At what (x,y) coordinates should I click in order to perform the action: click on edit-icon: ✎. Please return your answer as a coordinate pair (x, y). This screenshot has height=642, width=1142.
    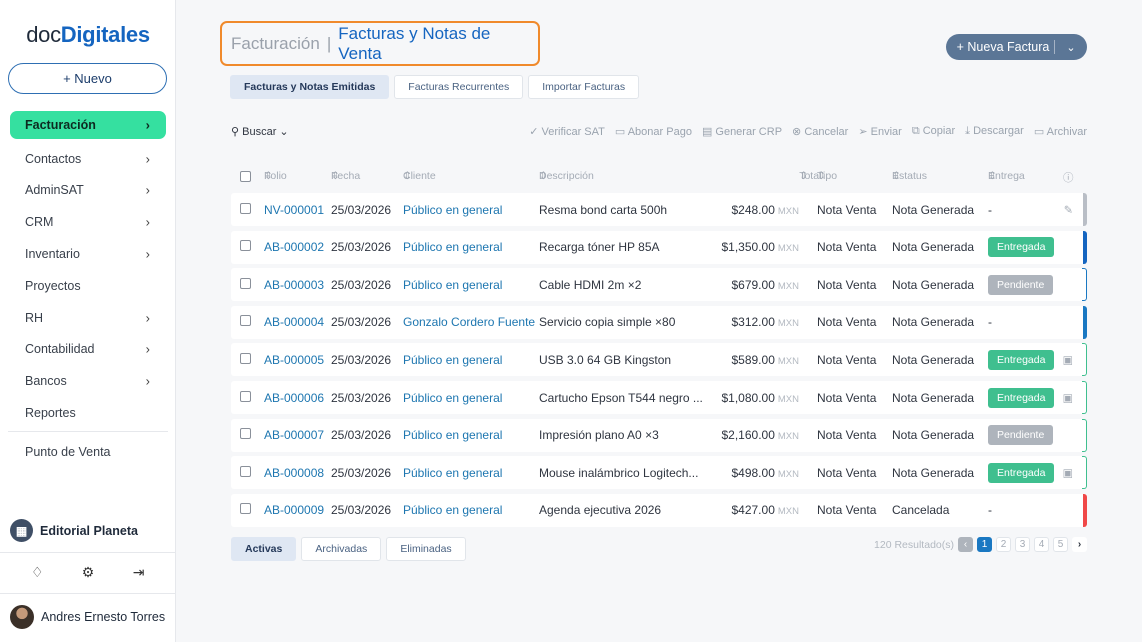
    Looking at the image, I should click on (1068, 209).